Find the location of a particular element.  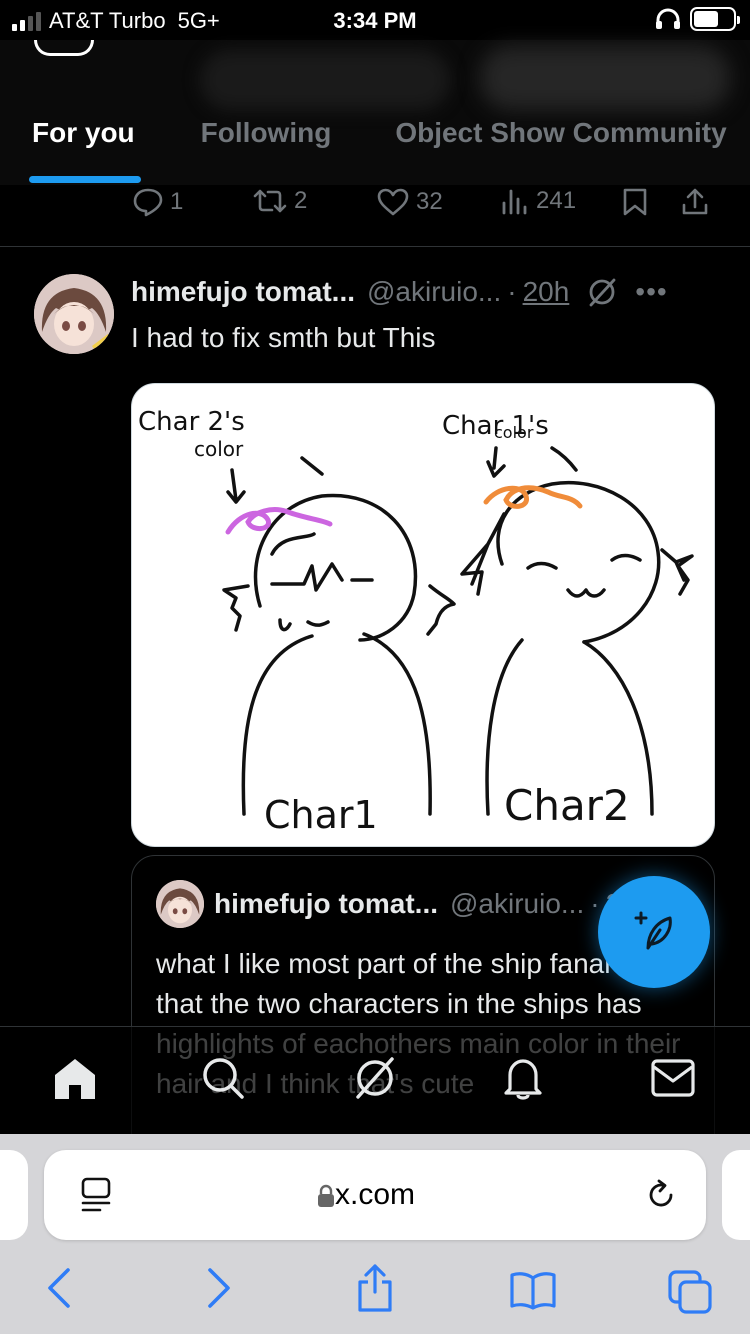

like-count: 32 is located at coordinates (429, 201).